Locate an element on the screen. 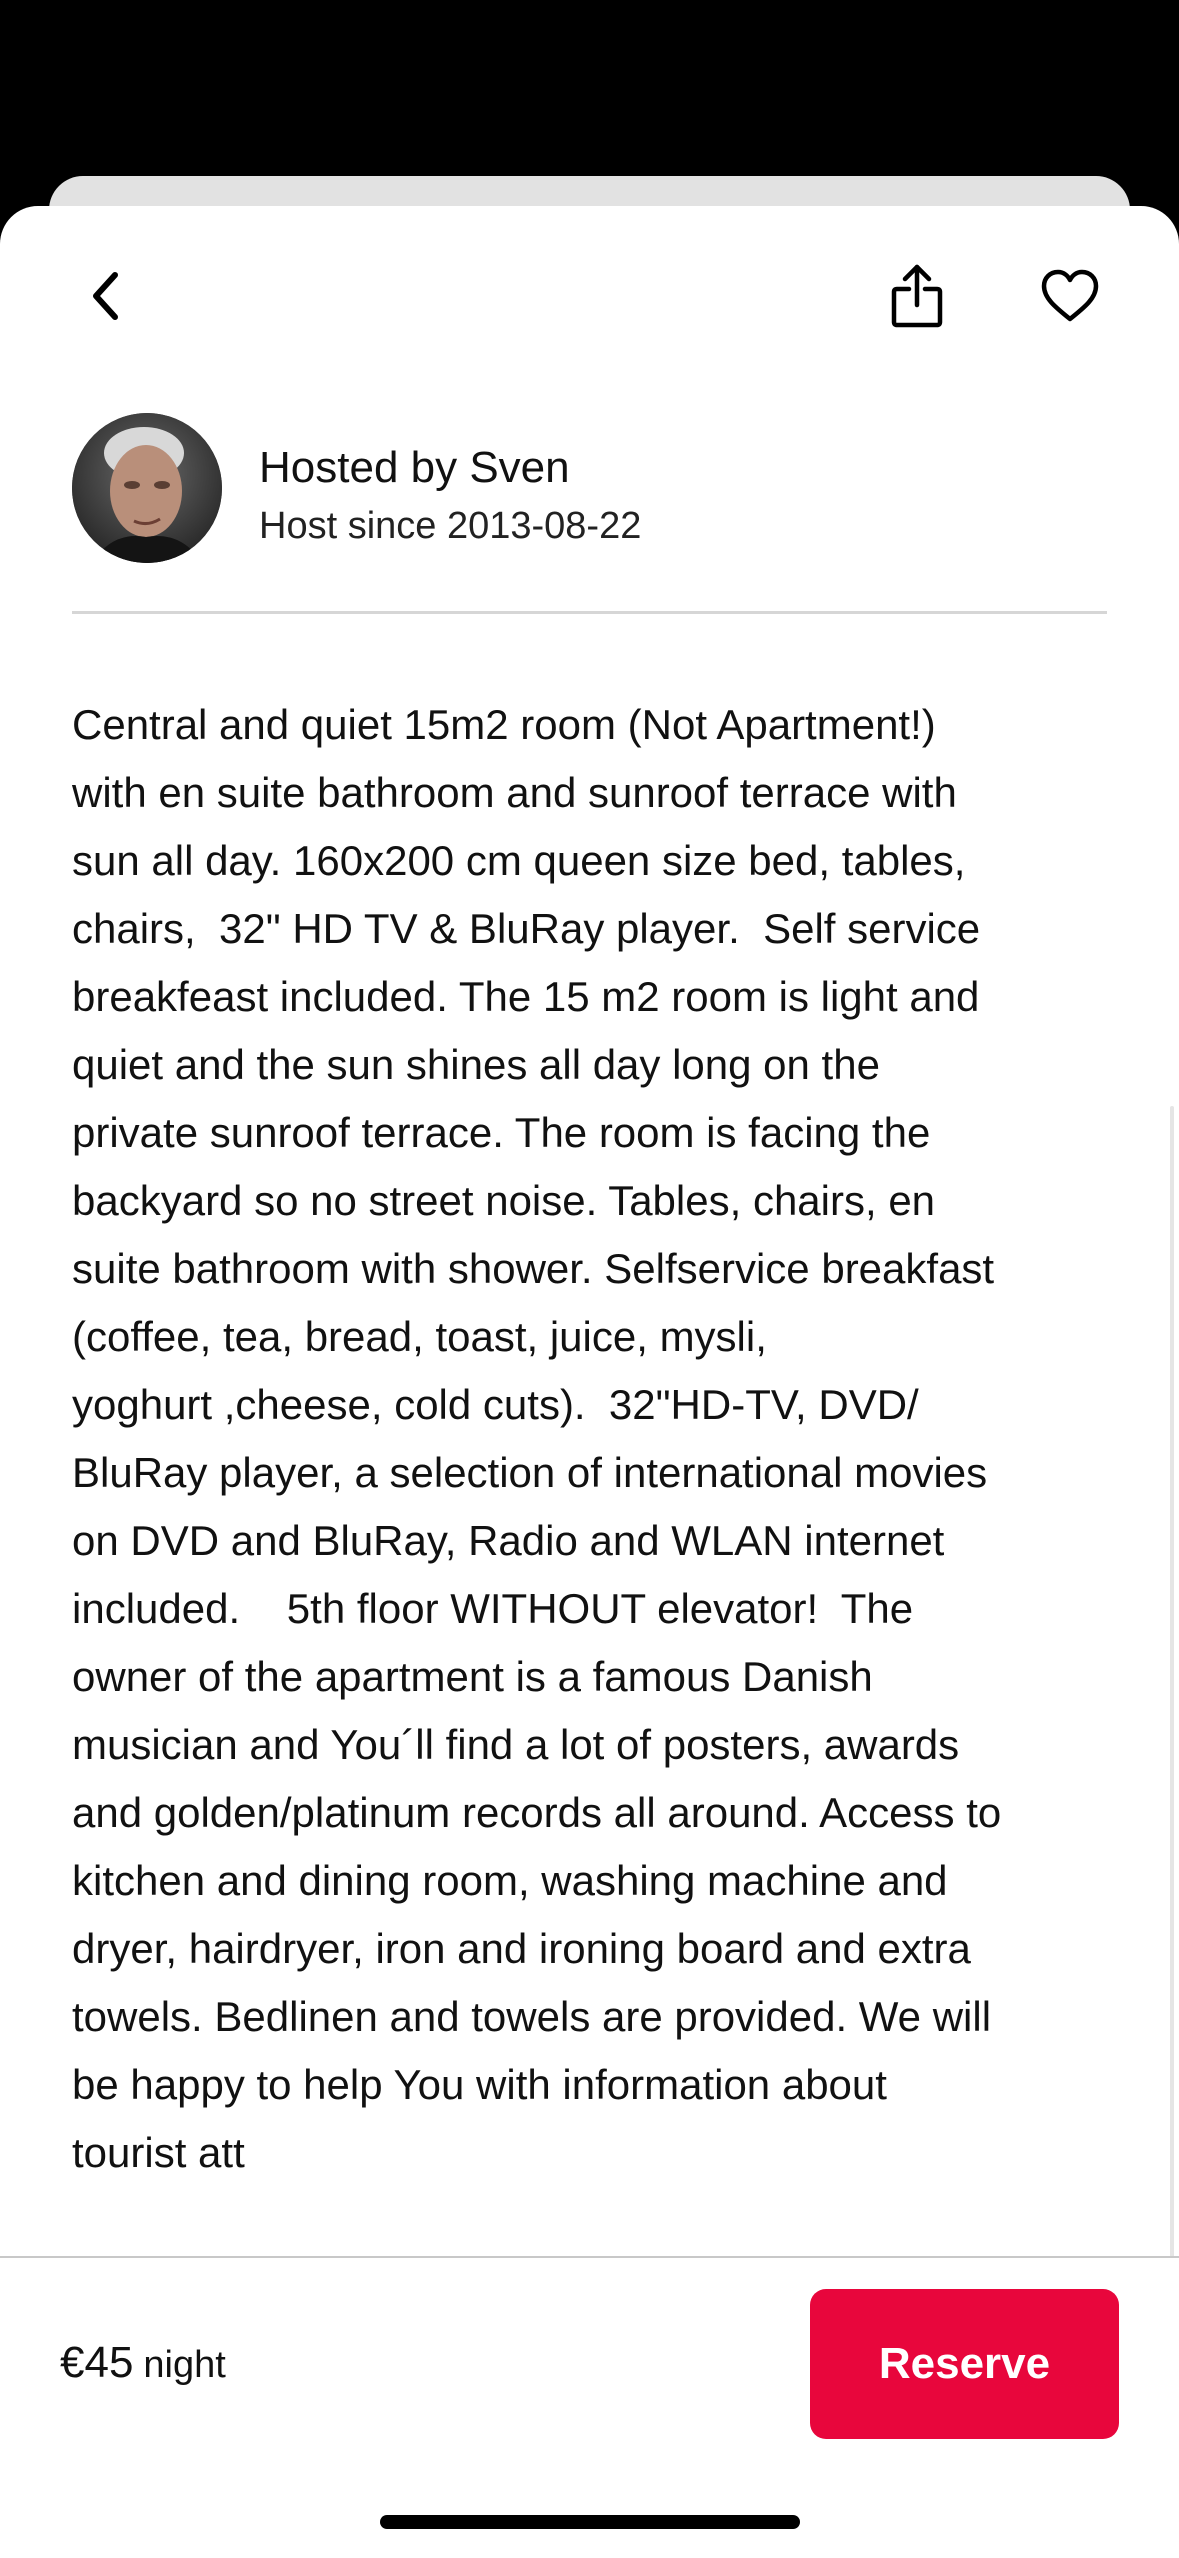  share-button is located at coordinates (917, 296).